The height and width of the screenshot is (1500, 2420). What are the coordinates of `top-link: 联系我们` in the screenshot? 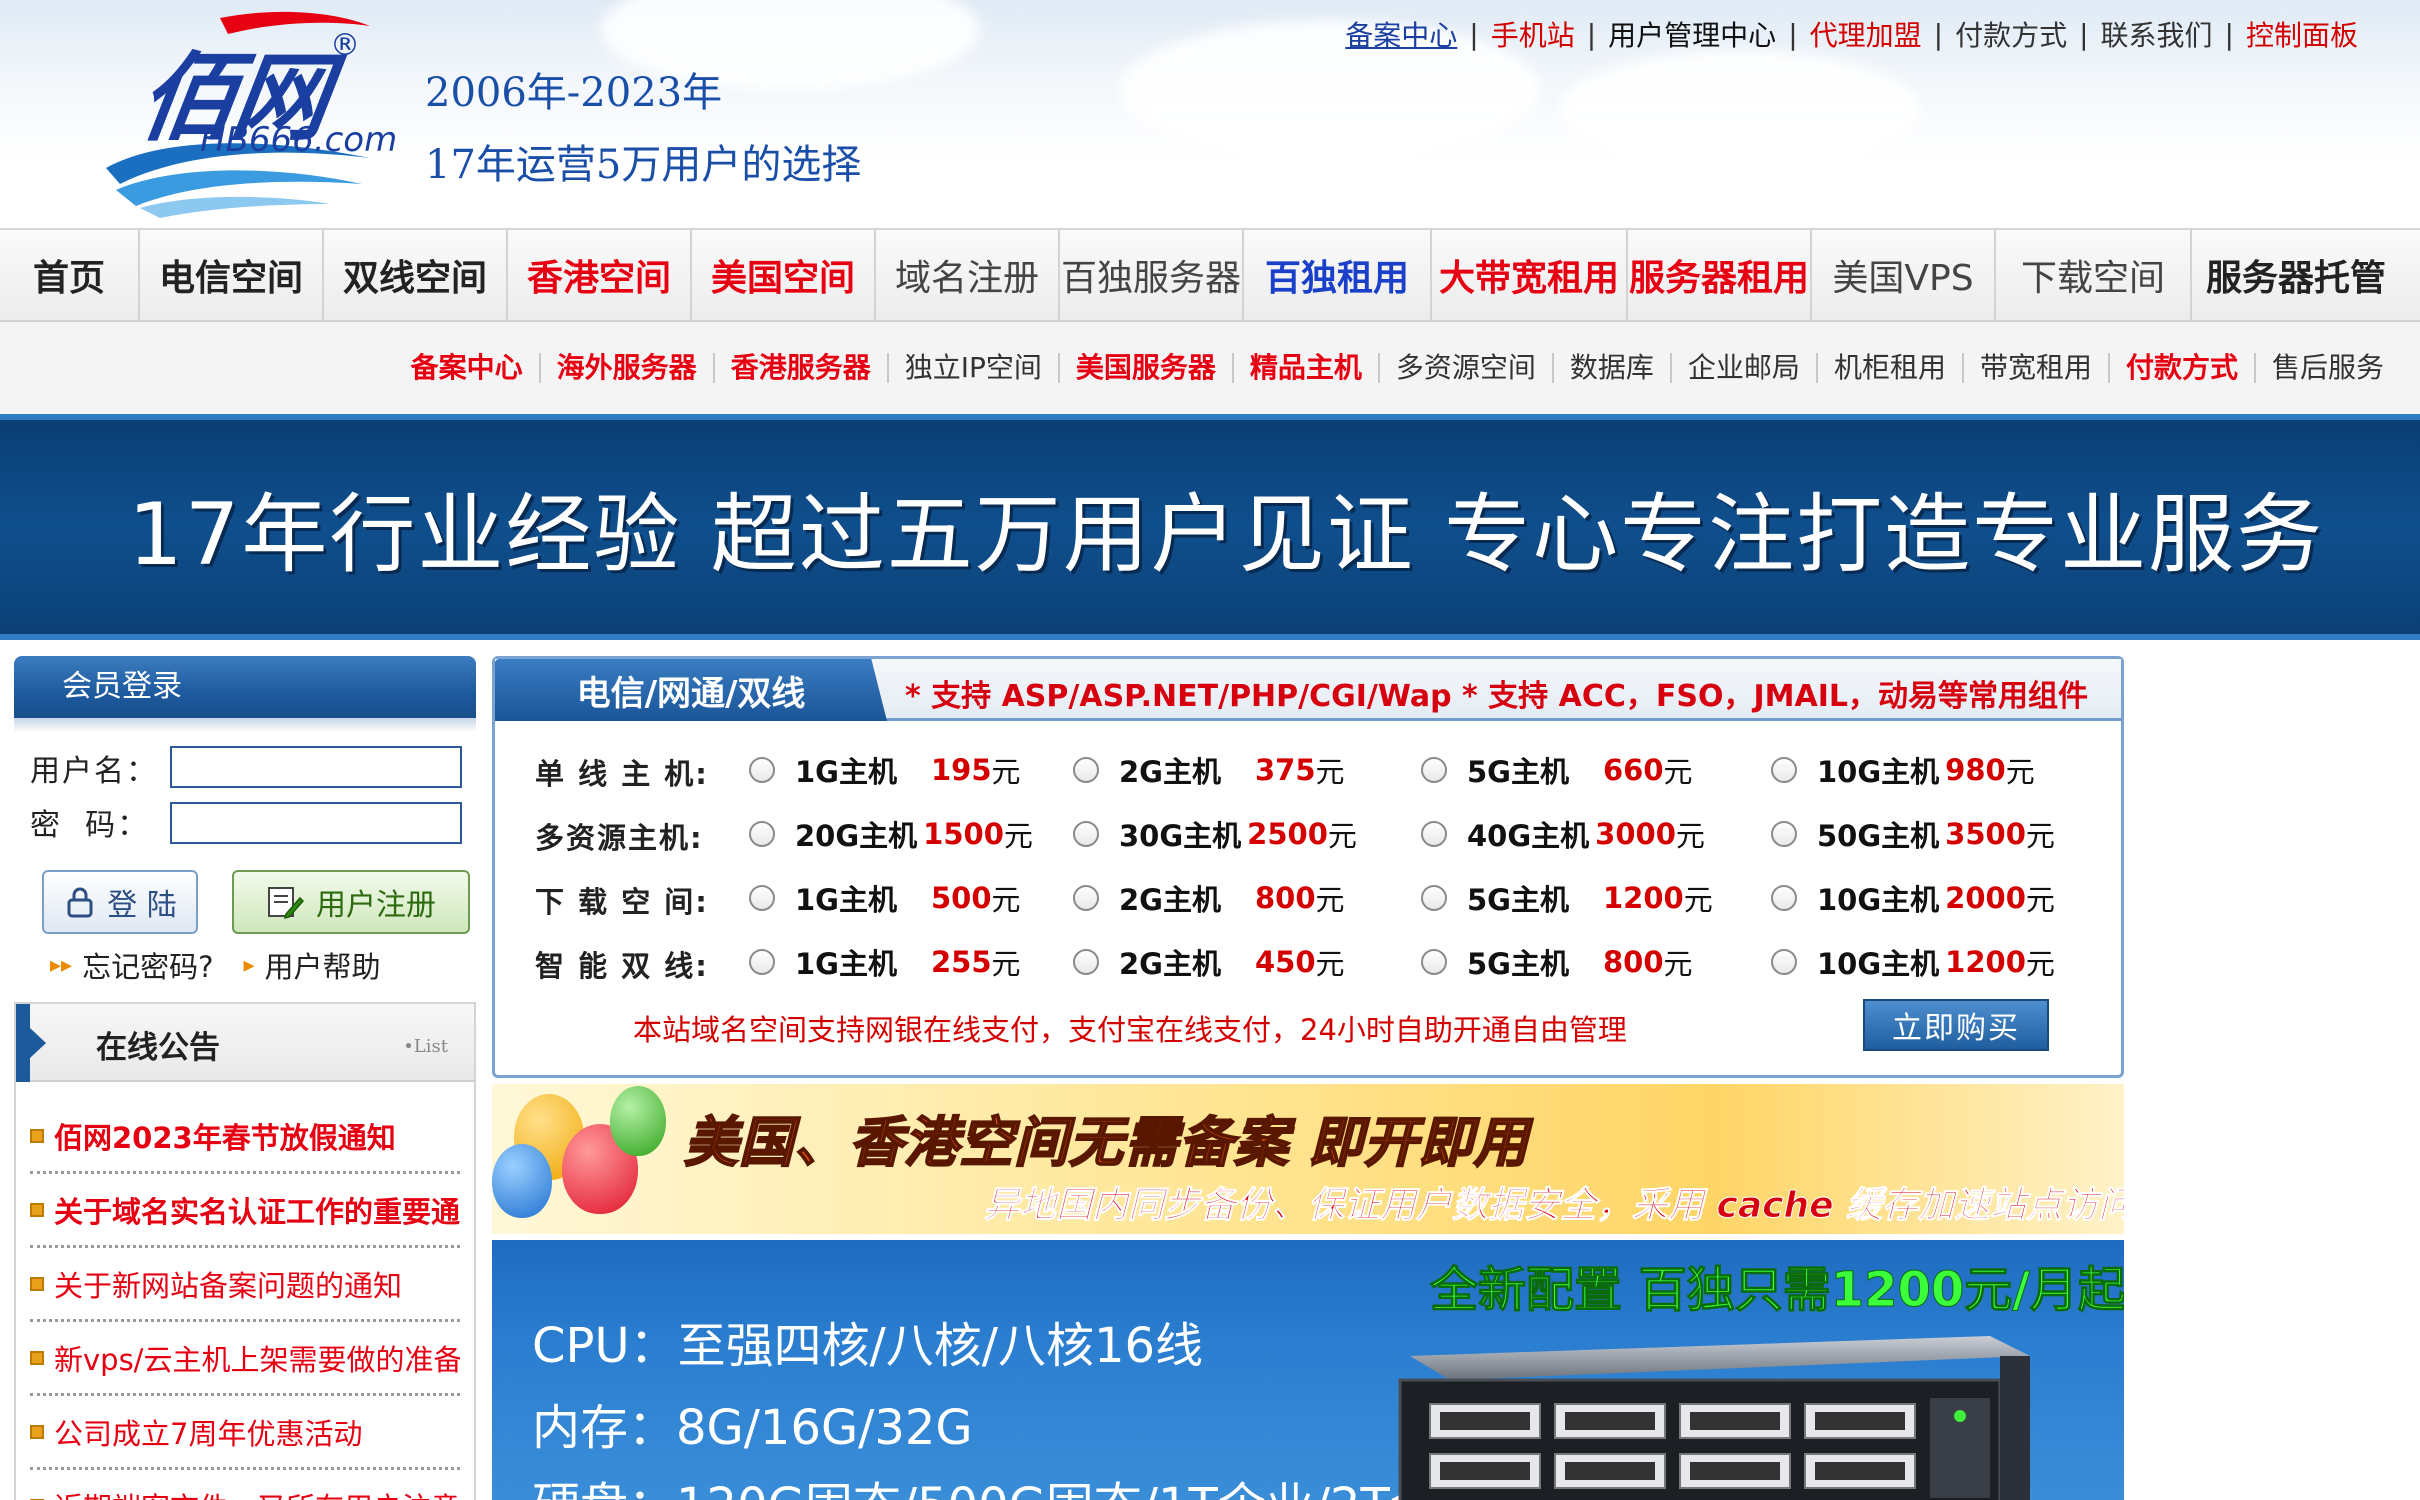 It's located at (2157, 34).